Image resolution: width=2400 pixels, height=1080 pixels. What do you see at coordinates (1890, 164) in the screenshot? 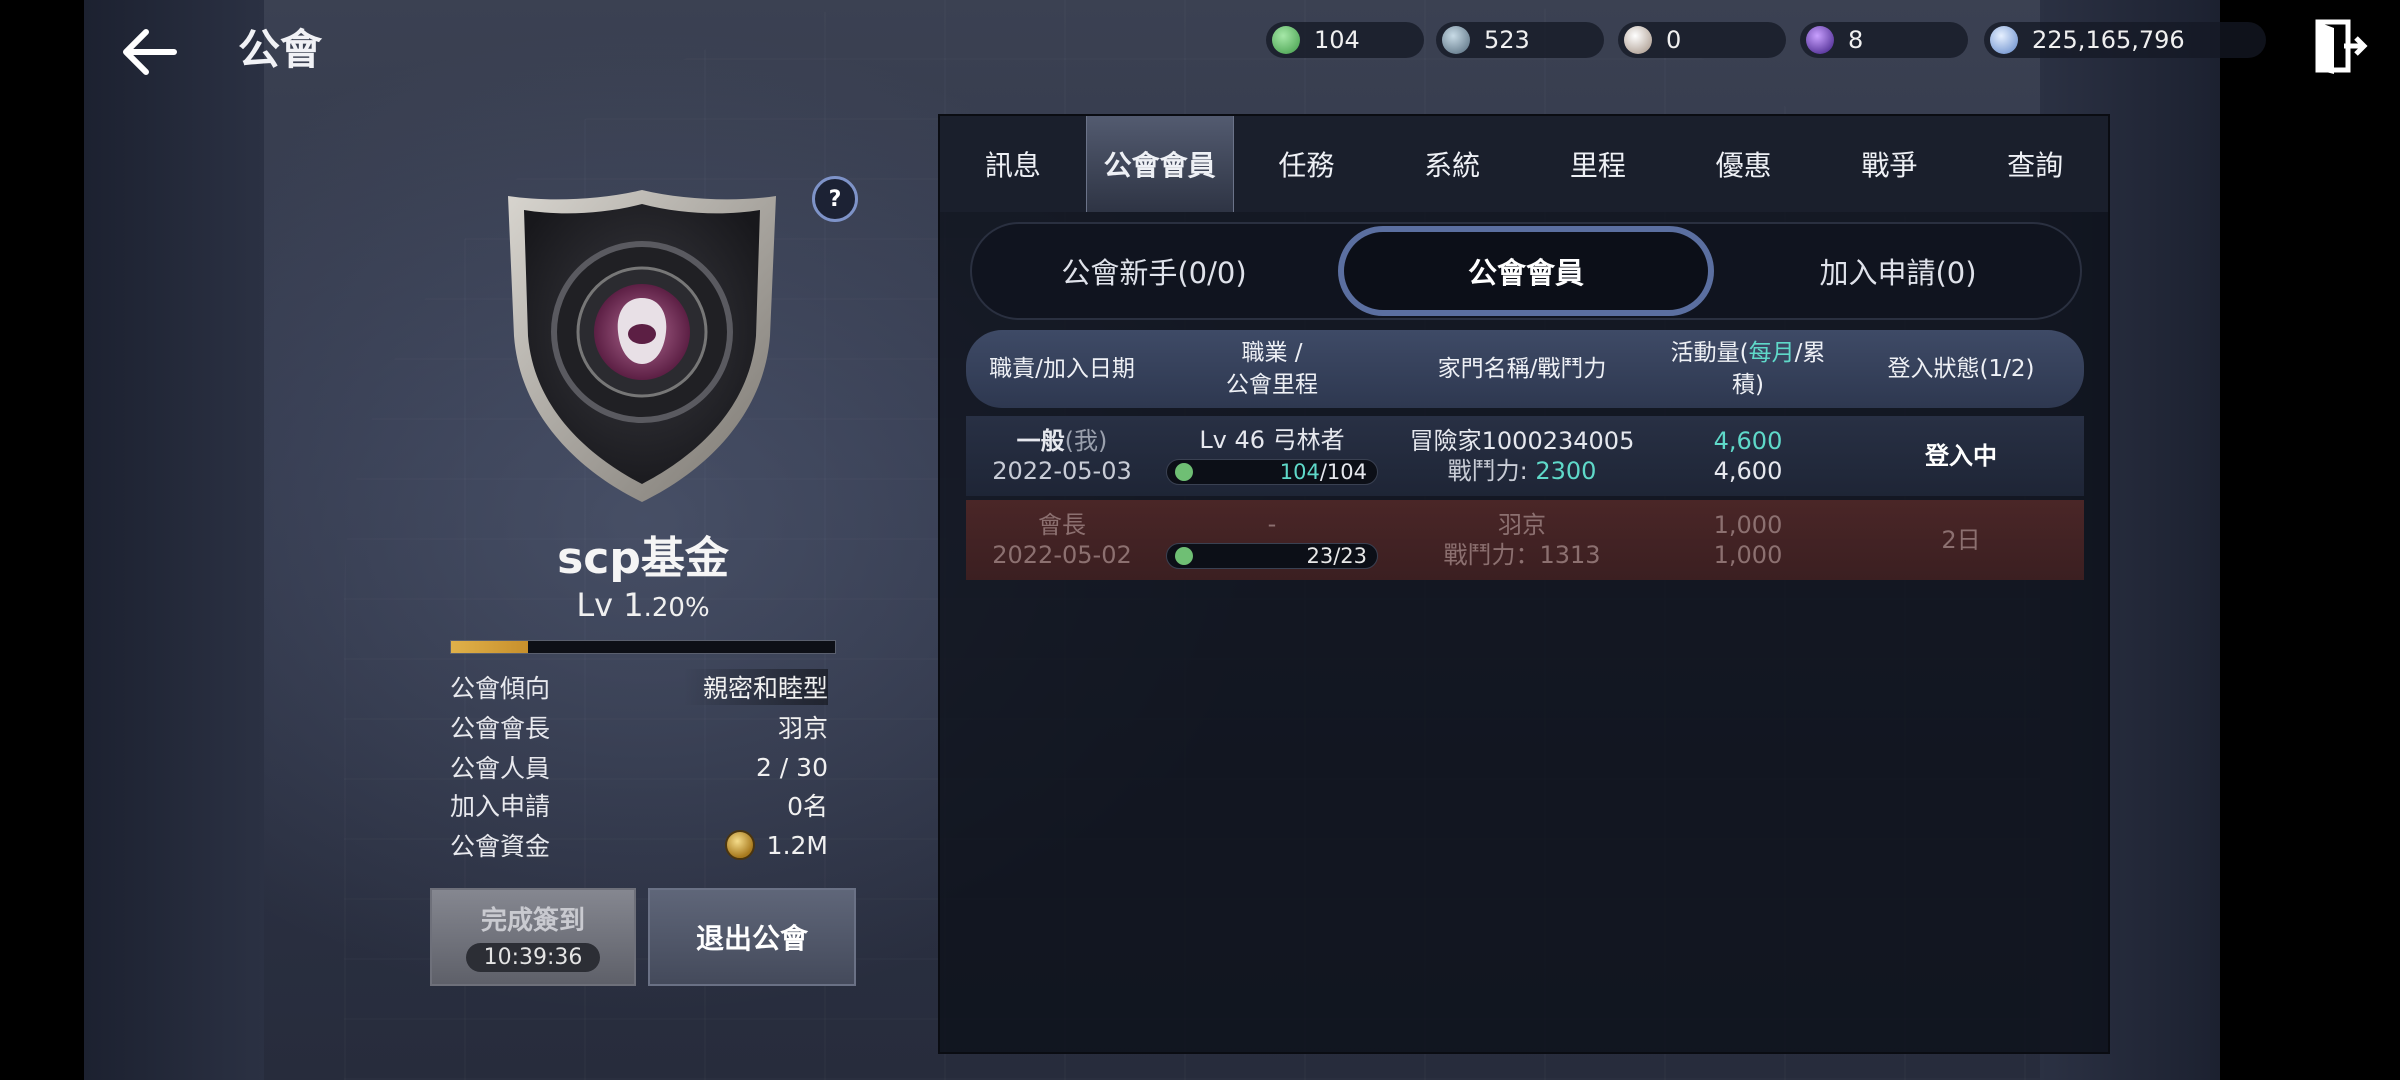
I see `tab-war: 戰爭` at bounding box center [1890, 164].